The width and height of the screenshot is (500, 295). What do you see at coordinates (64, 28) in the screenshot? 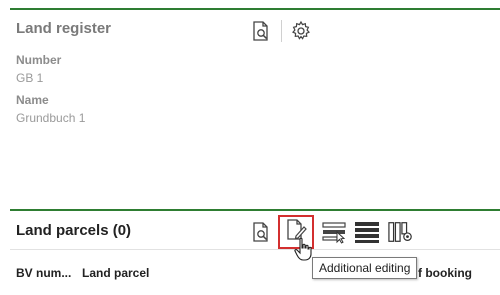
I see `land-register-title: Land register` at bounding box center [64, 28].